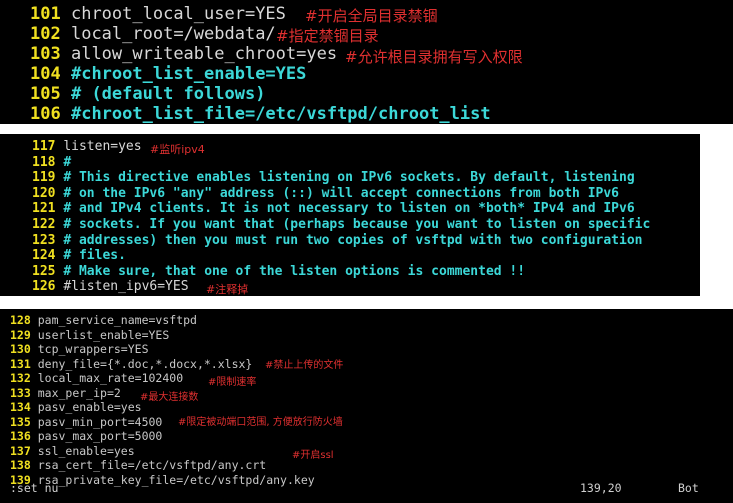 Image resolution: width=733 pixels, height=503 pixels. I want to click on line-number: 124, so click(44, 256).